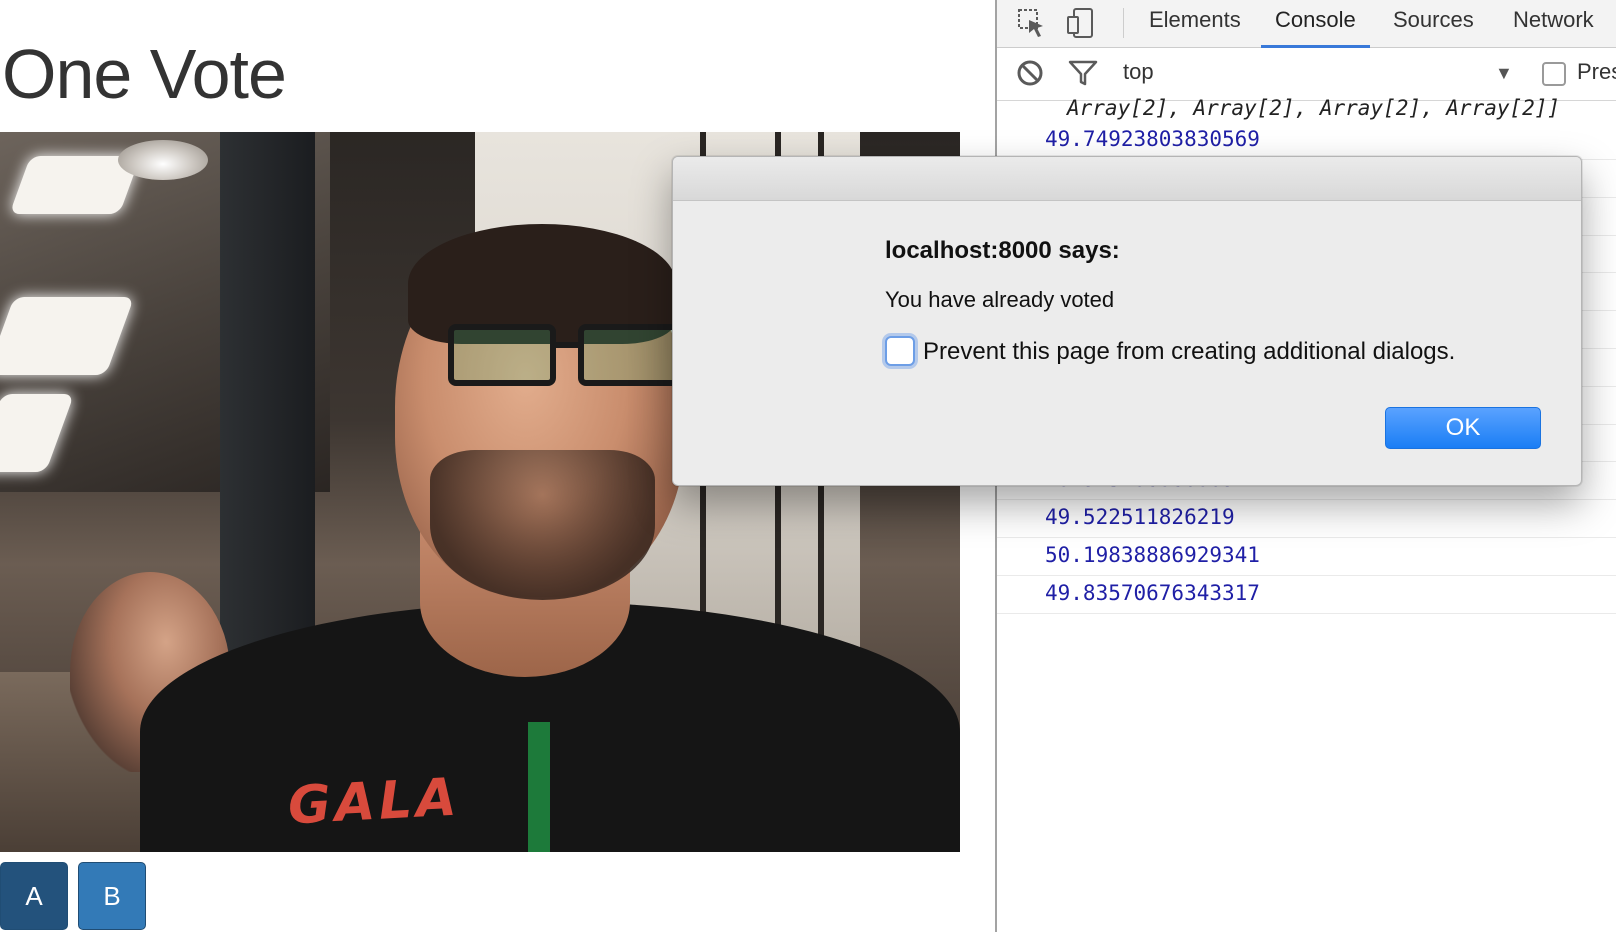 The height and width of the screenshot is (932, 1616). Describe the element at coordinates (1002, 250) in the screenshot. I see `dialog-title: localhost:8000 says:` at that location.